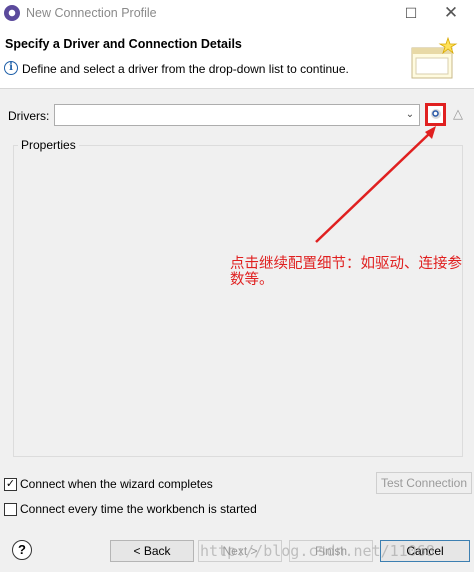 The height and width of the screenshot is (572, 474). I want to click on info-icon: i, so click(11, 68).